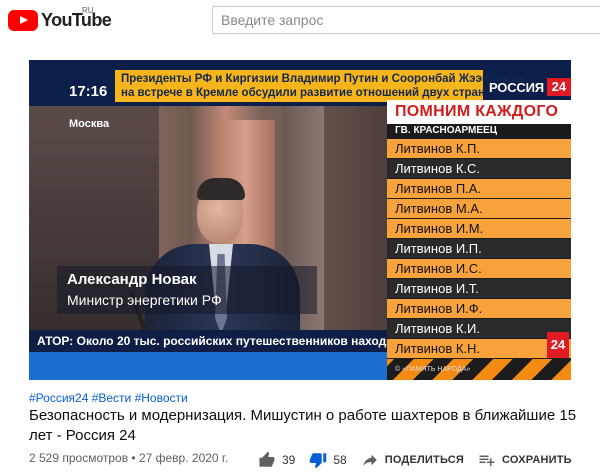  What do you see at coordinates (446, 130) in the screenshot?
I see `memorial-subtitle: ГВ. КРАСНОАРМЕЕЦ` at bounding box center [446, 130].